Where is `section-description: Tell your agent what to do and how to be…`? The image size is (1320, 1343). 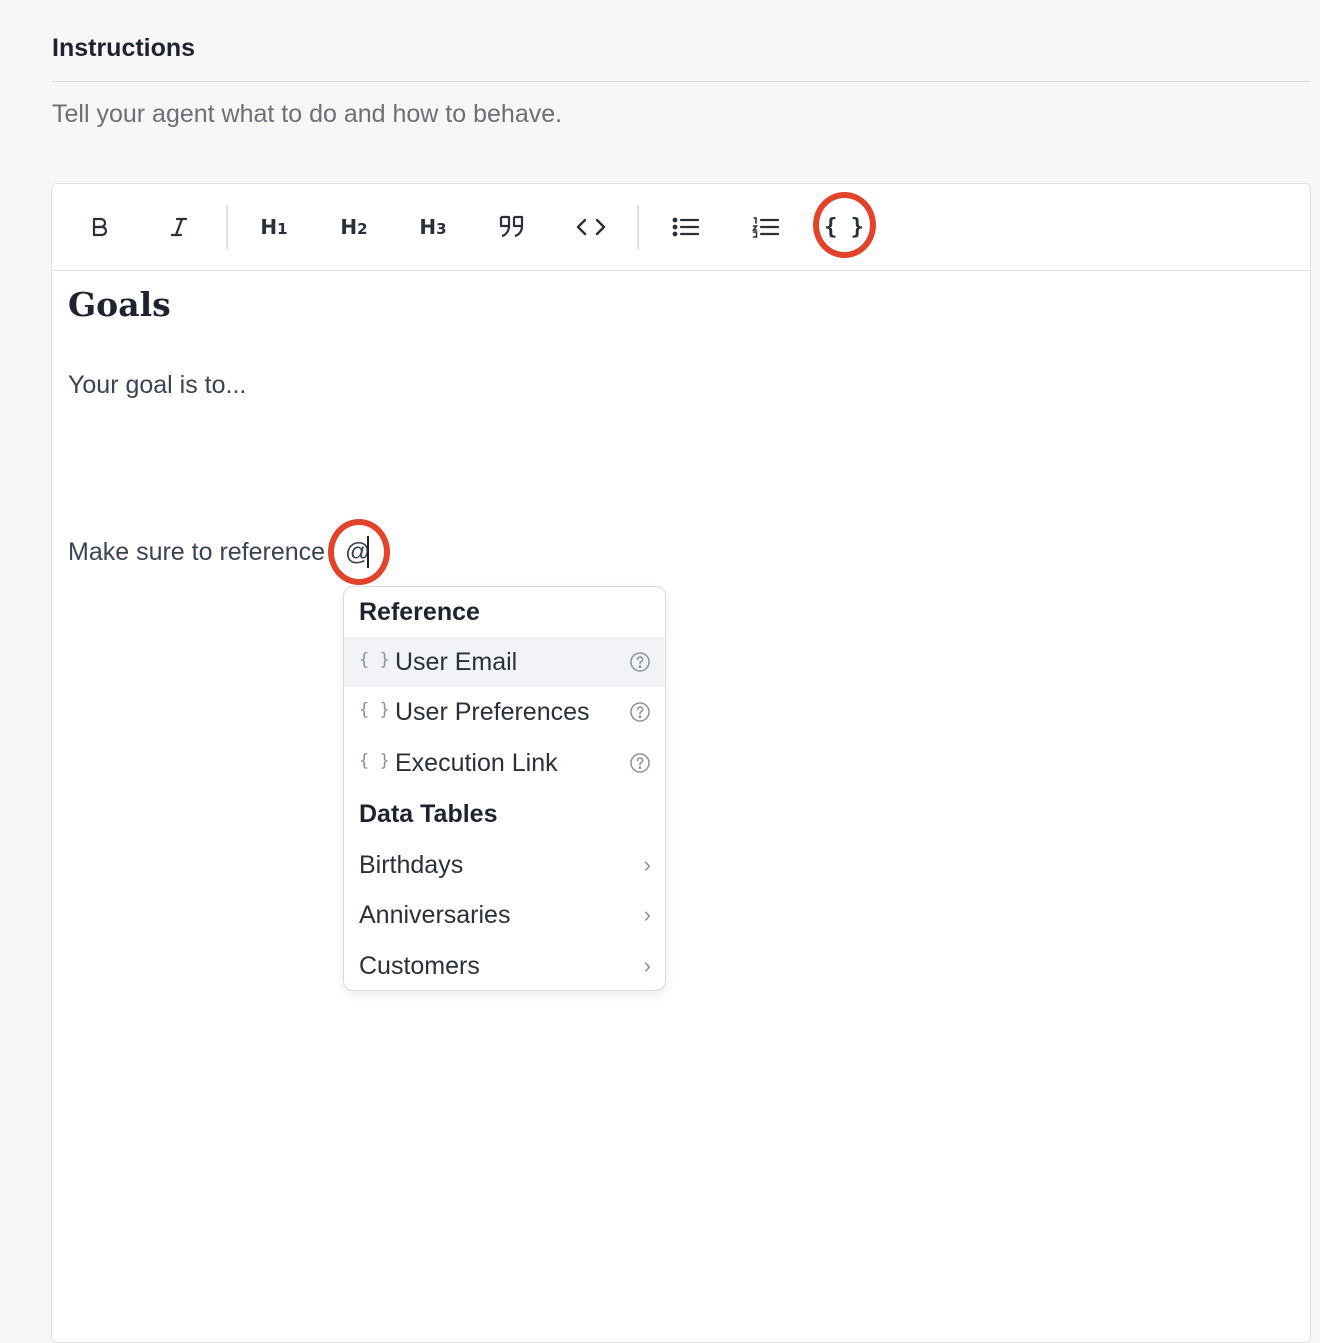 section-description: Tell your agent what to do and how to be… is located at coordinates (307, 114).